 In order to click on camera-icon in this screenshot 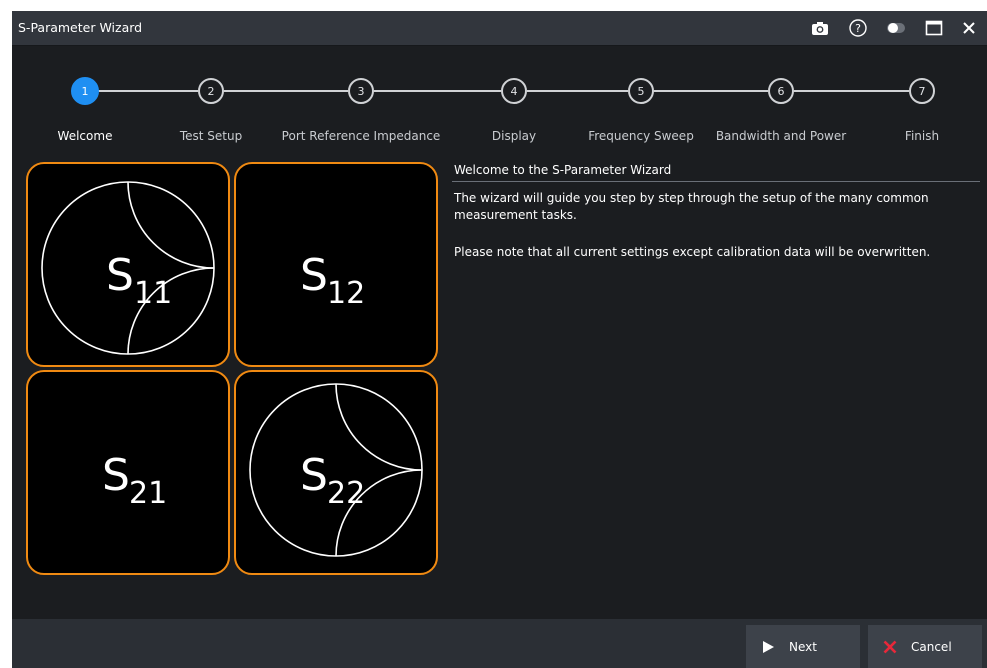, I will do `click(820, 28)`.